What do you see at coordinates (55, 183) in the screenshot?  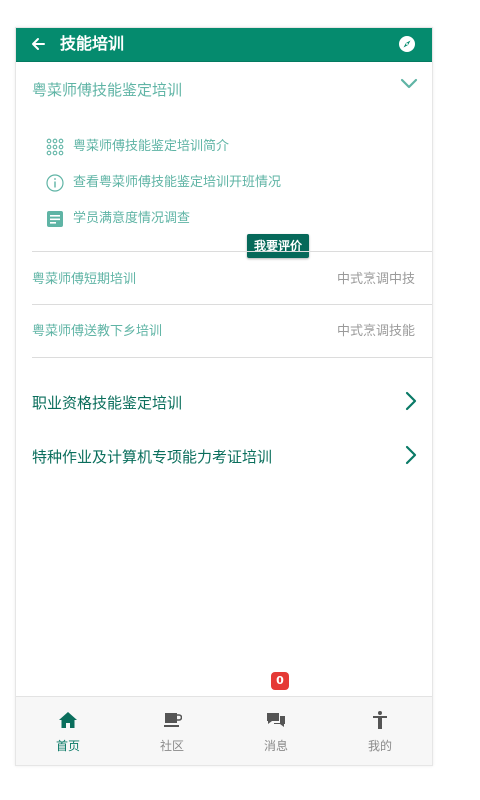 I see `info-circle-icon` at bounding box center [55, 183].